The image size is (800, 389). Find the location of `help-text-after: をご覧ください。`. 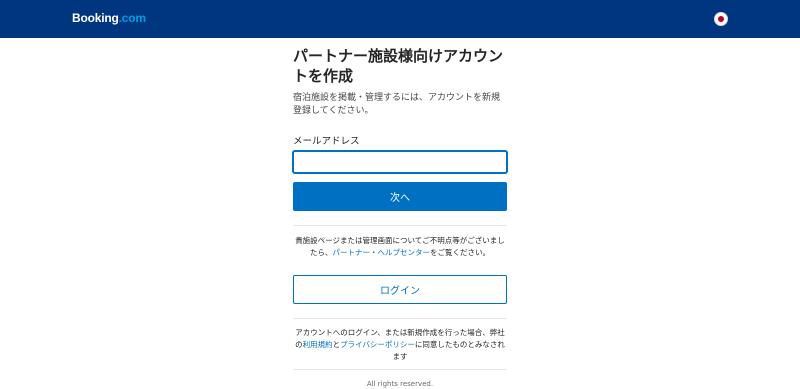

help-text-after: をご覧ください。 is located at coordinates (460, 252).